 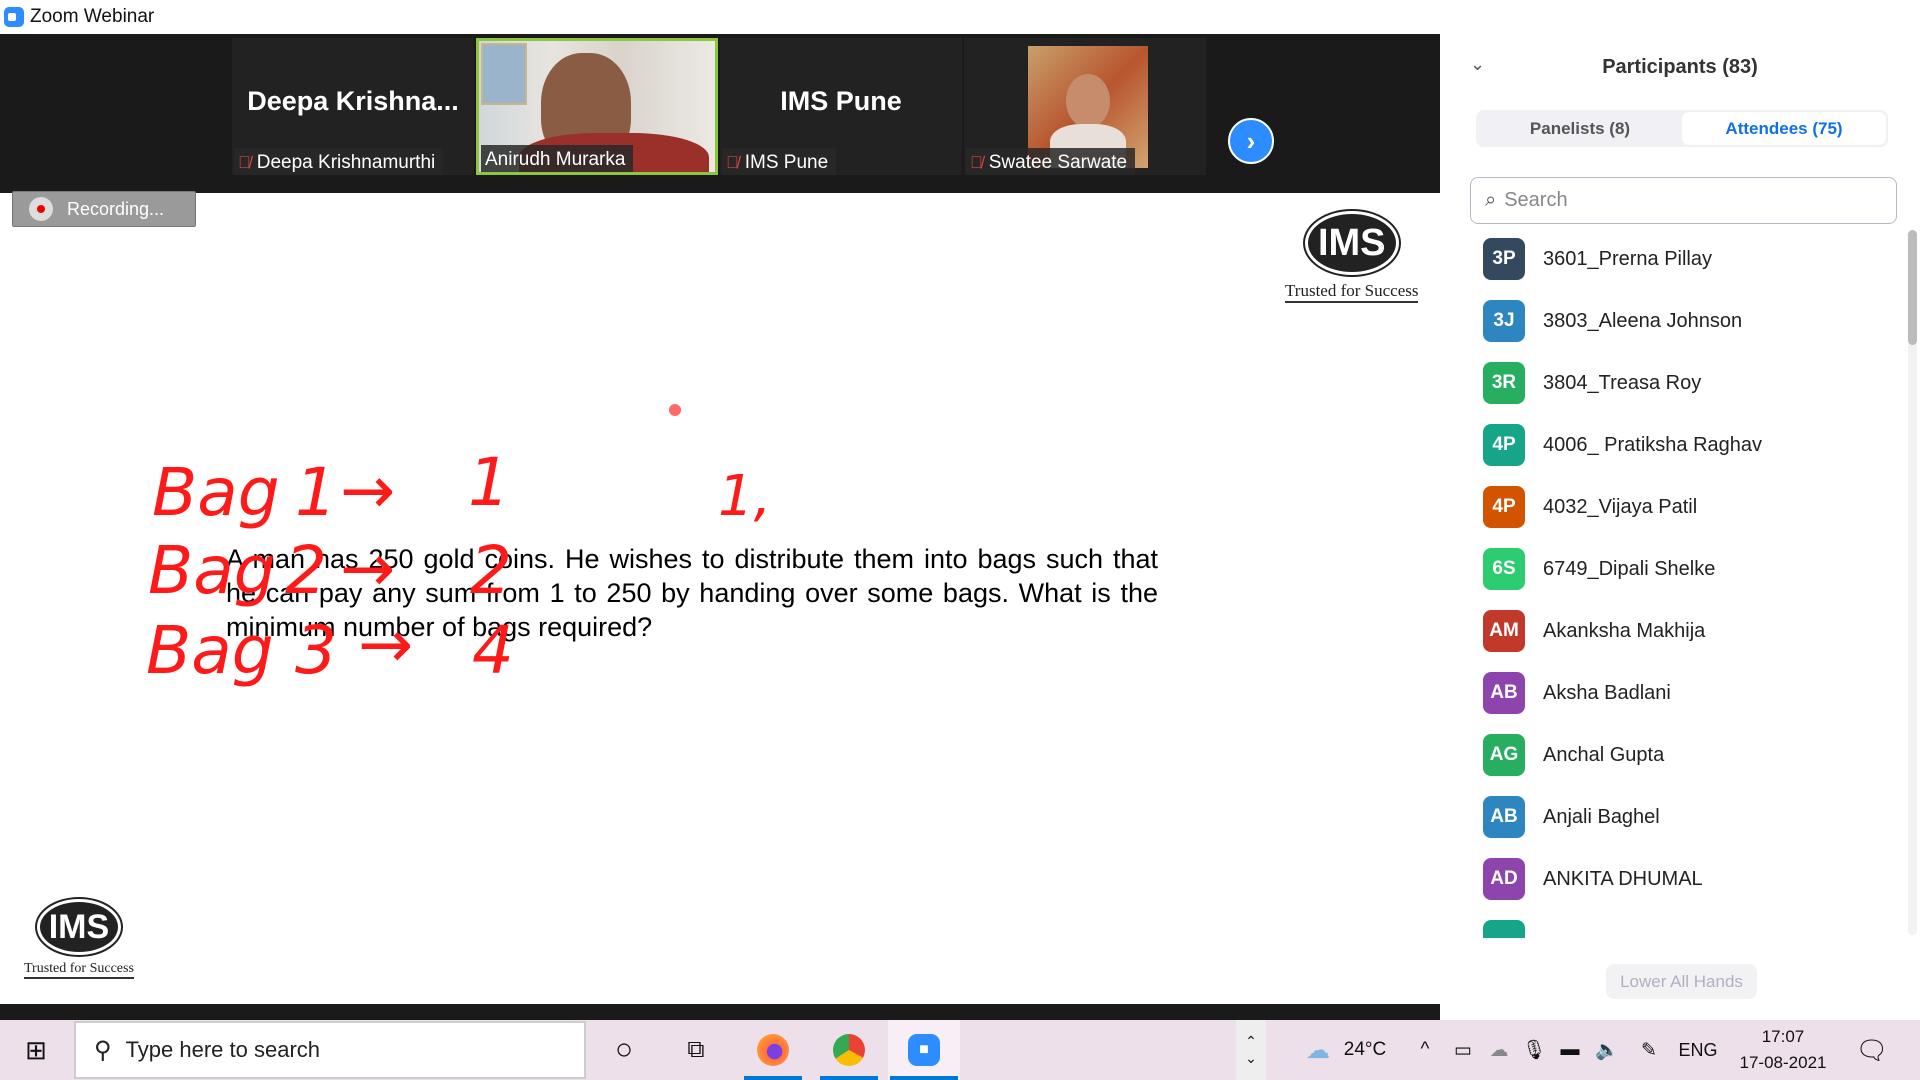 I want to click on participant-row: 4P 4006_ Pratiksha Raghav, so click(x=1622, y=445).